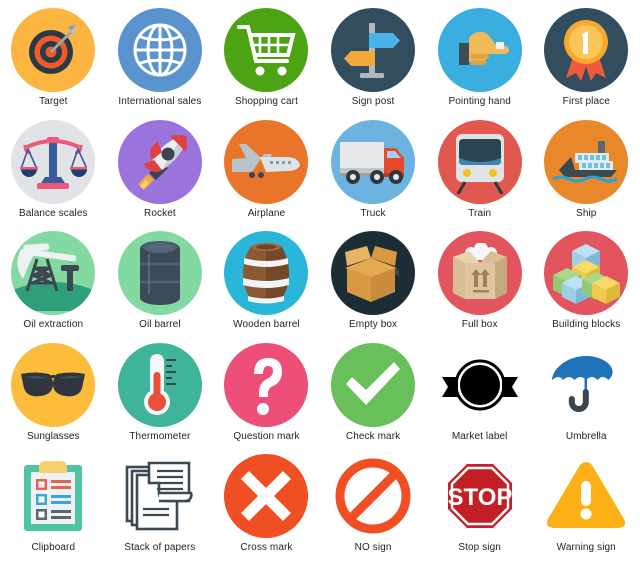 The height and width of the screenshot is (566, 640). I want to click on icon-cell-target: Target, so click(53, 64).